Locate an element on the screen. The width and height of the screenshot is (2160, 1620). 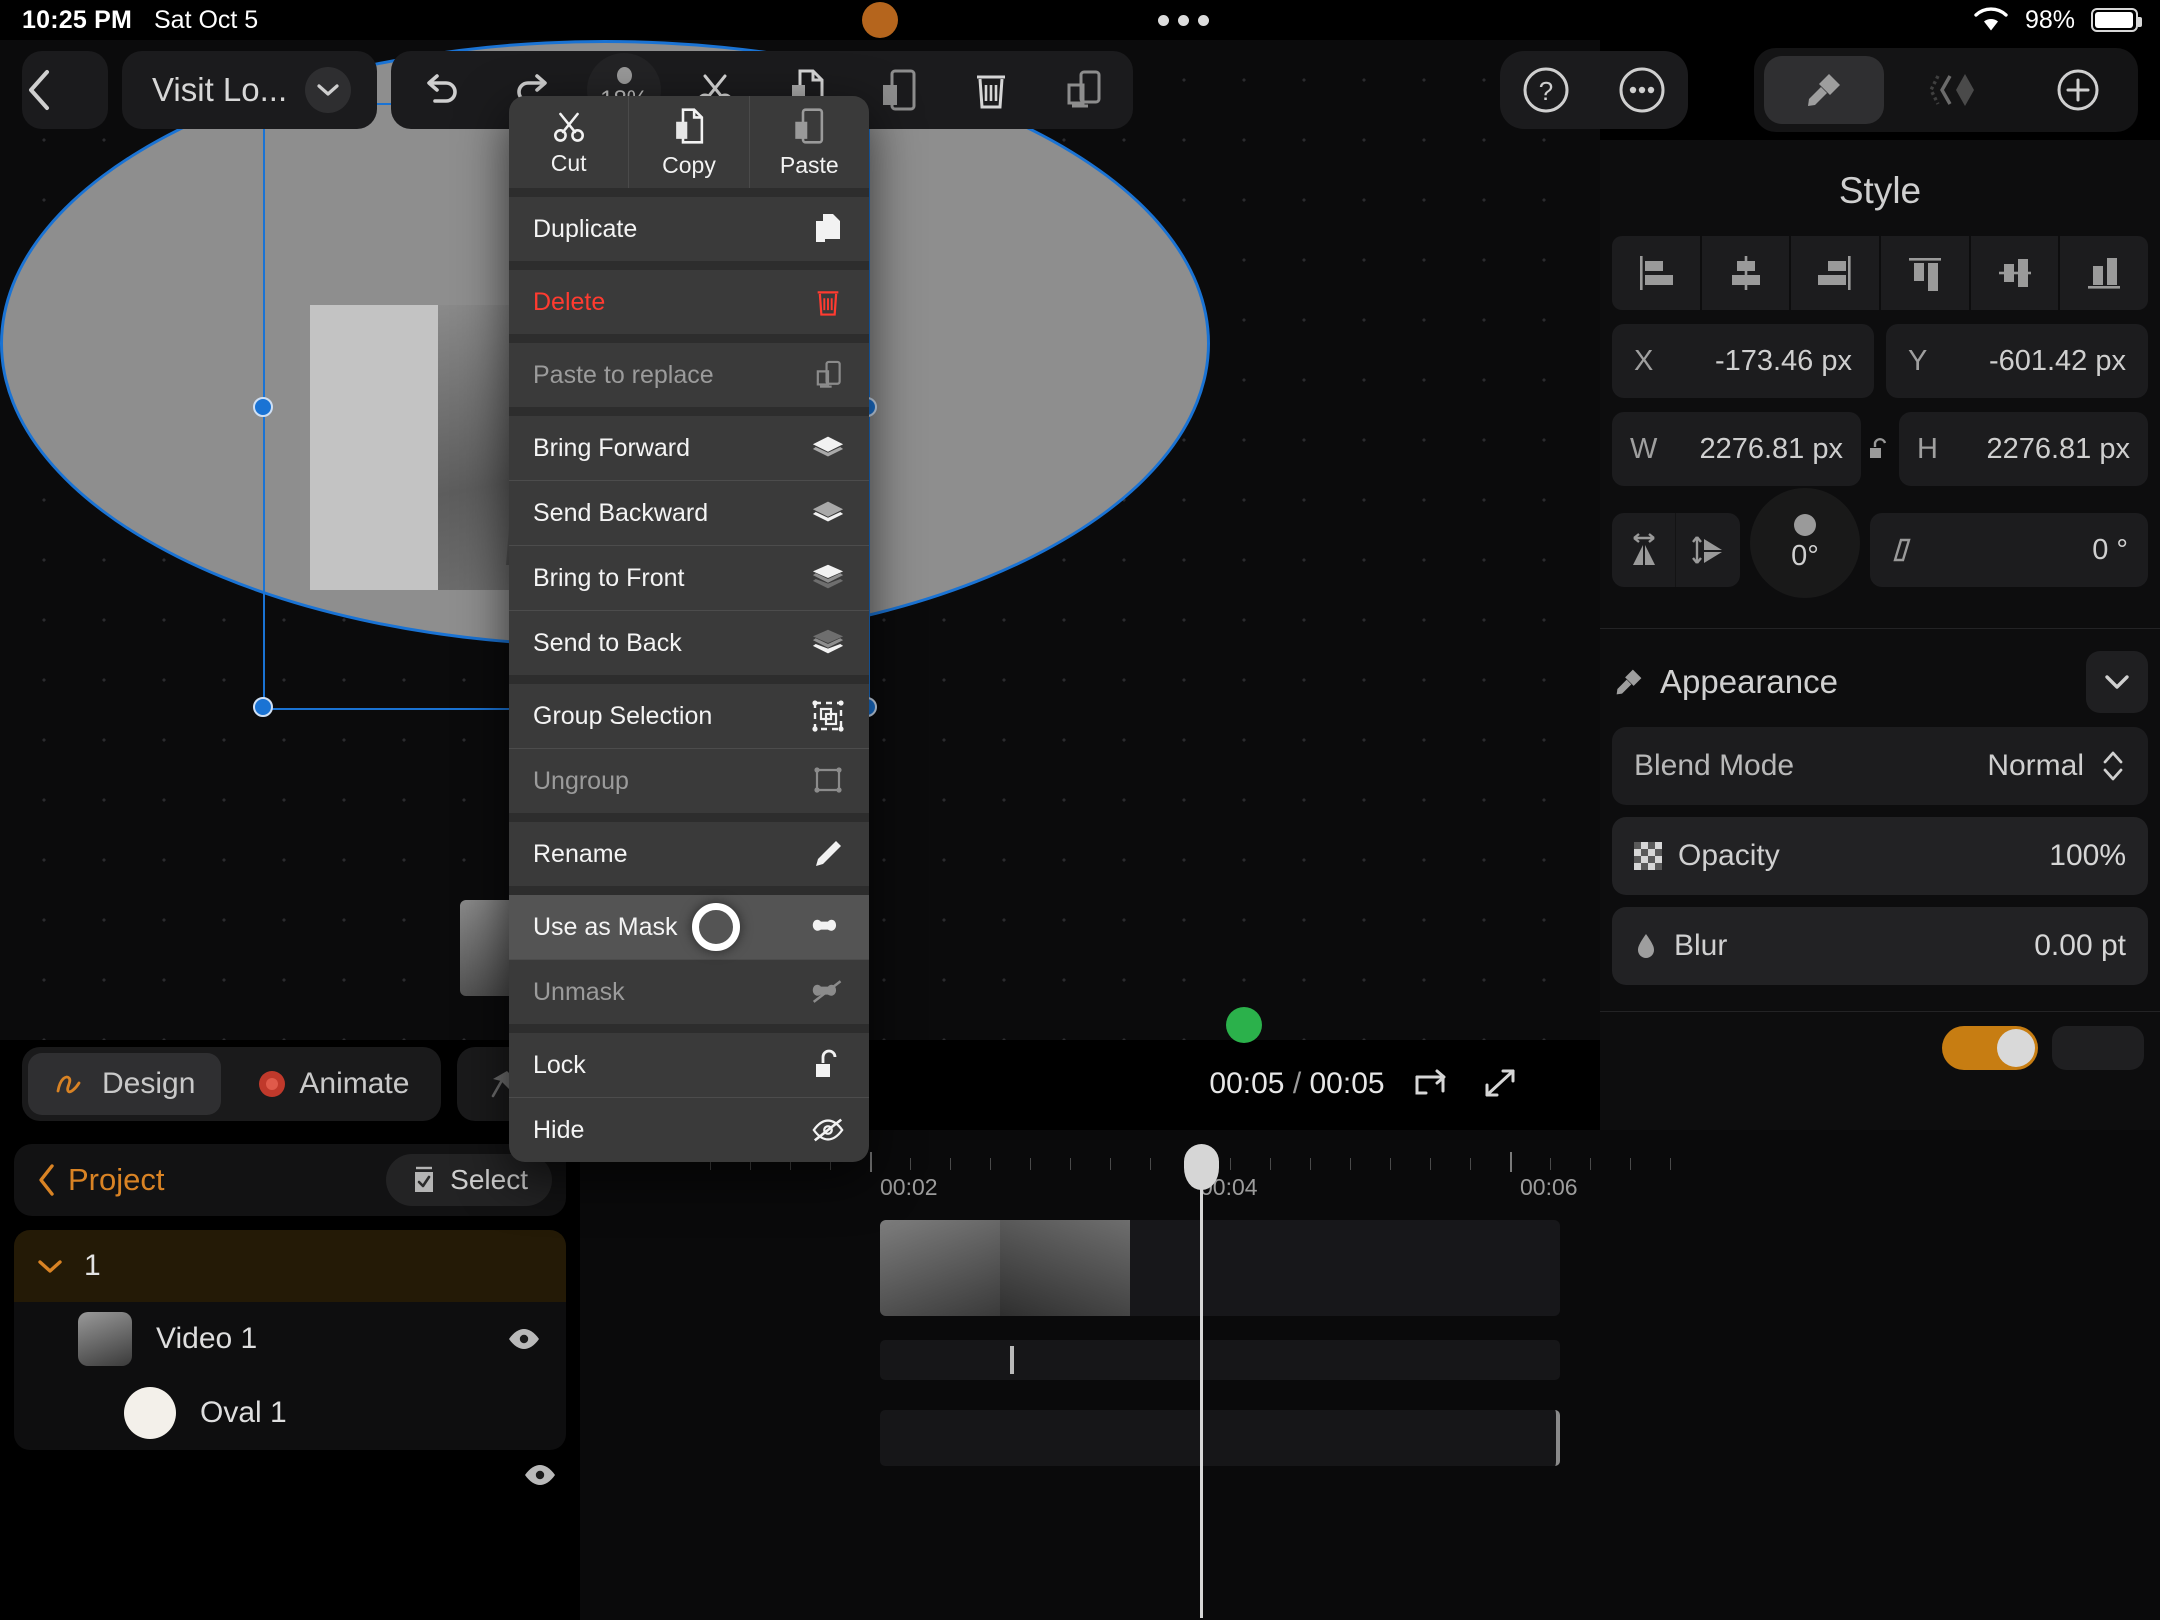
tab-style is located at coordinates (1824, 90).